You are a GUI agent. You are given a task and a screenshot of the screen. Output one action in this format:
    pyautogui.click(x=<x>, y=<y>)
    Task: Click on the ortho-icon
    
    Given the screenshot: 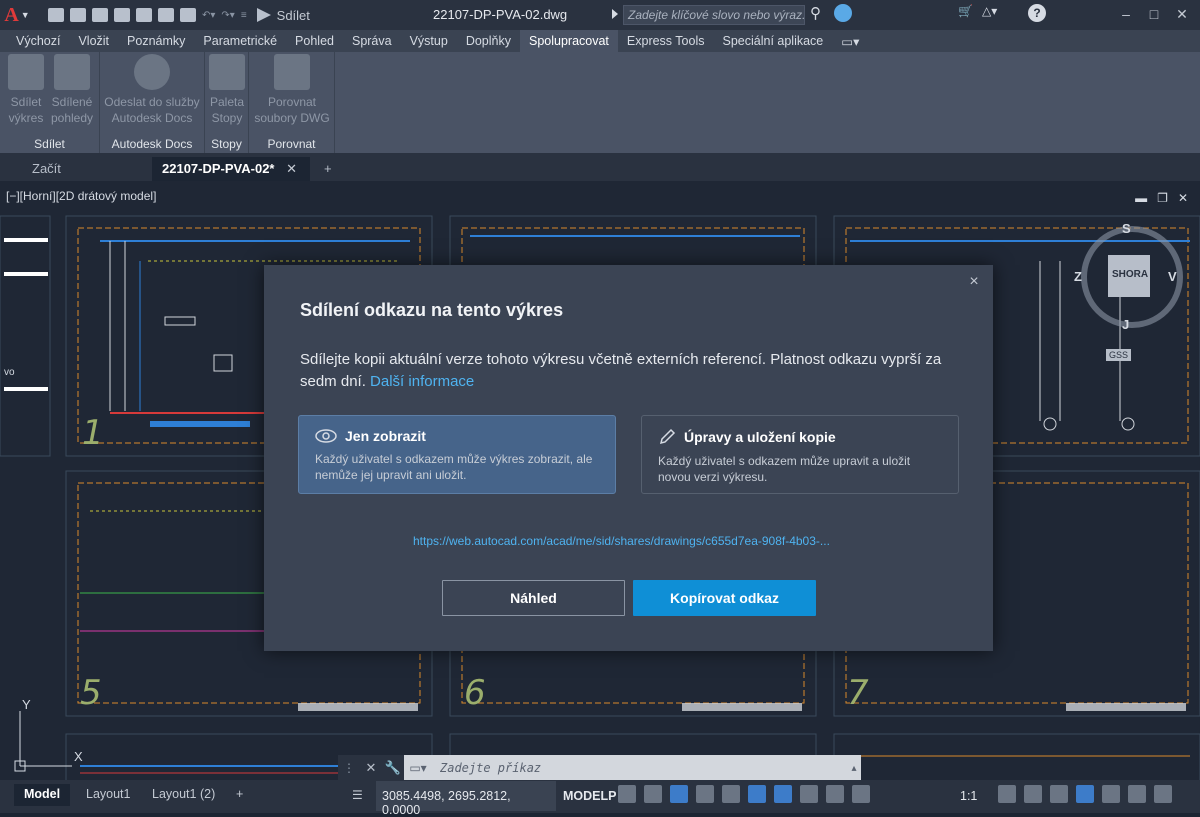 What is the action you would take?
    pyautogui.click(x=679, y=794)
    